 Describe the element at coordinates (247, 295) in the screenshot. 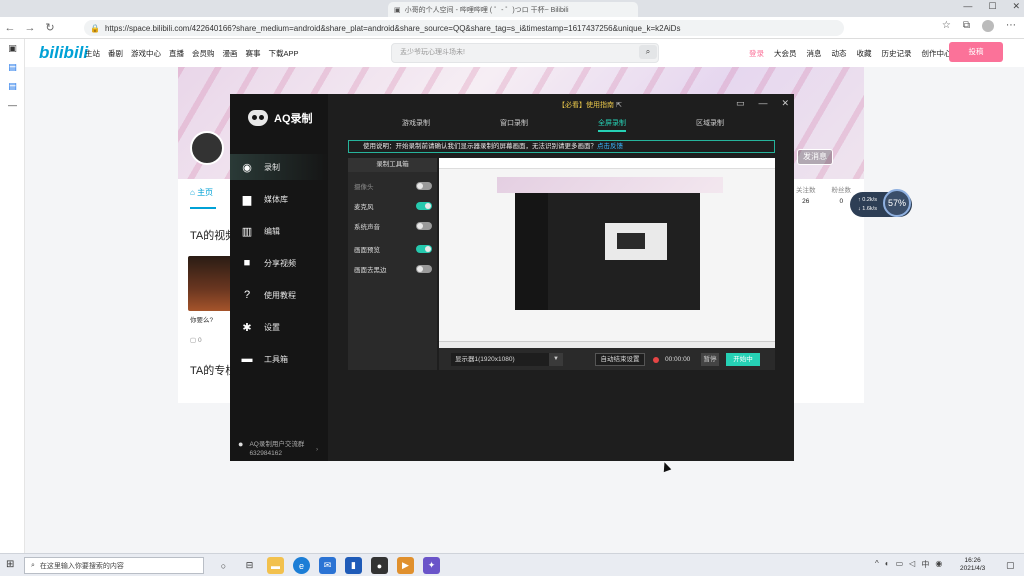

I see `help-icon: ?` at that location.